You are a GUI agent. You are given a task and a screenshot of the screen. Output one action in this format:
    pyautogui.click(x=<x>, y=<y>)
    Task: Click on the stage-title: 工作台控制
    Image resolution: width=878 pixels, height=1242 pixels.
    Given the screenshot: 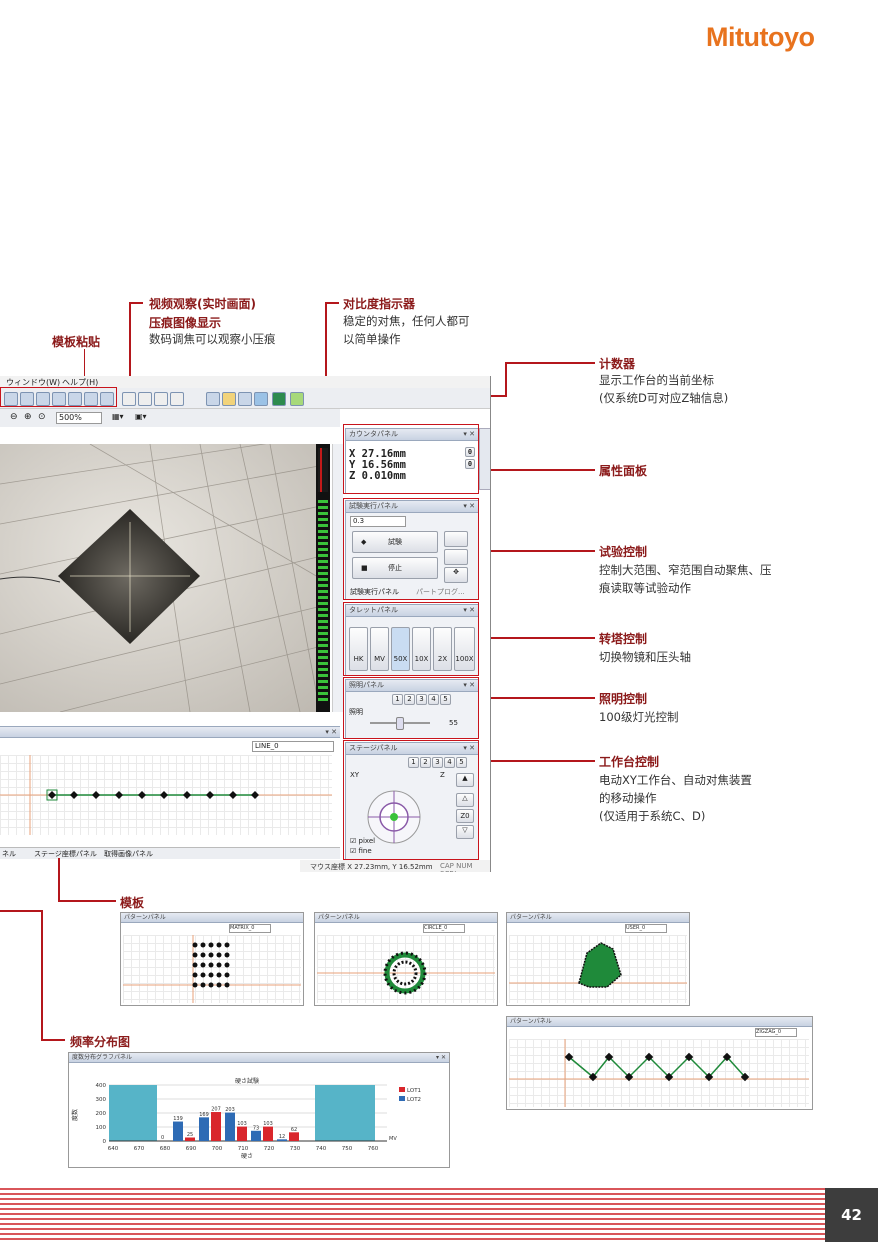 What is the action you would take?
    pyautogui.click(x=629, y=762)
    